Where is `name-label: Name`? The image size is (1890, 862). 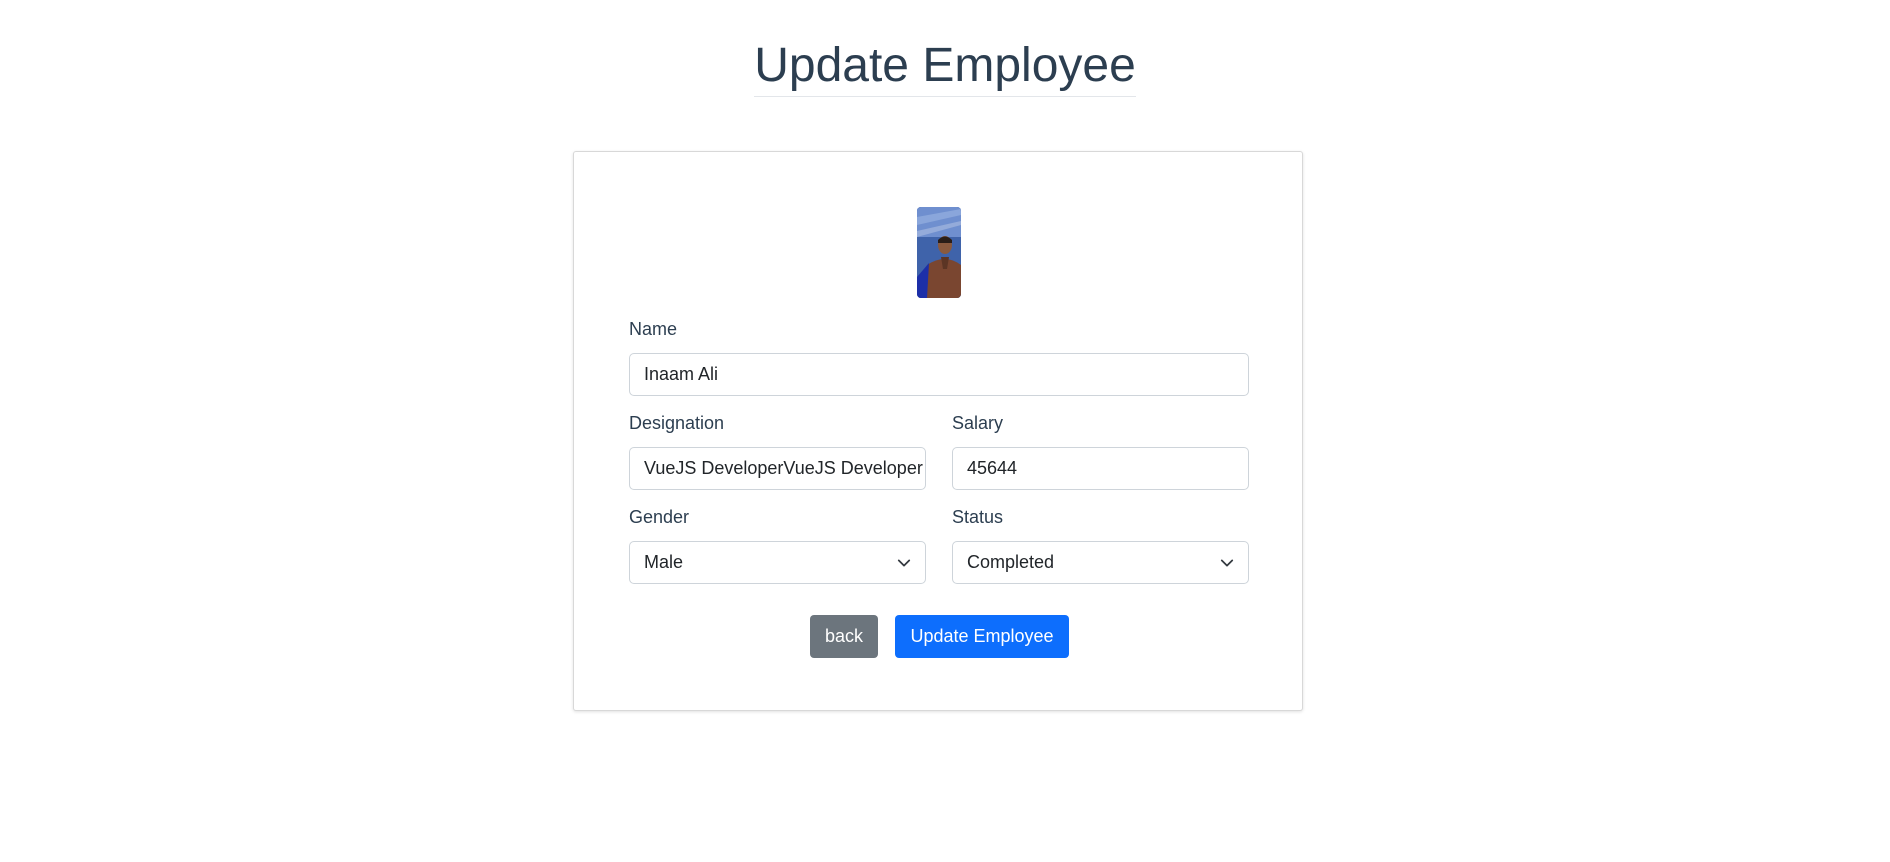 name-label: Name is located at coordinates (653, 329).